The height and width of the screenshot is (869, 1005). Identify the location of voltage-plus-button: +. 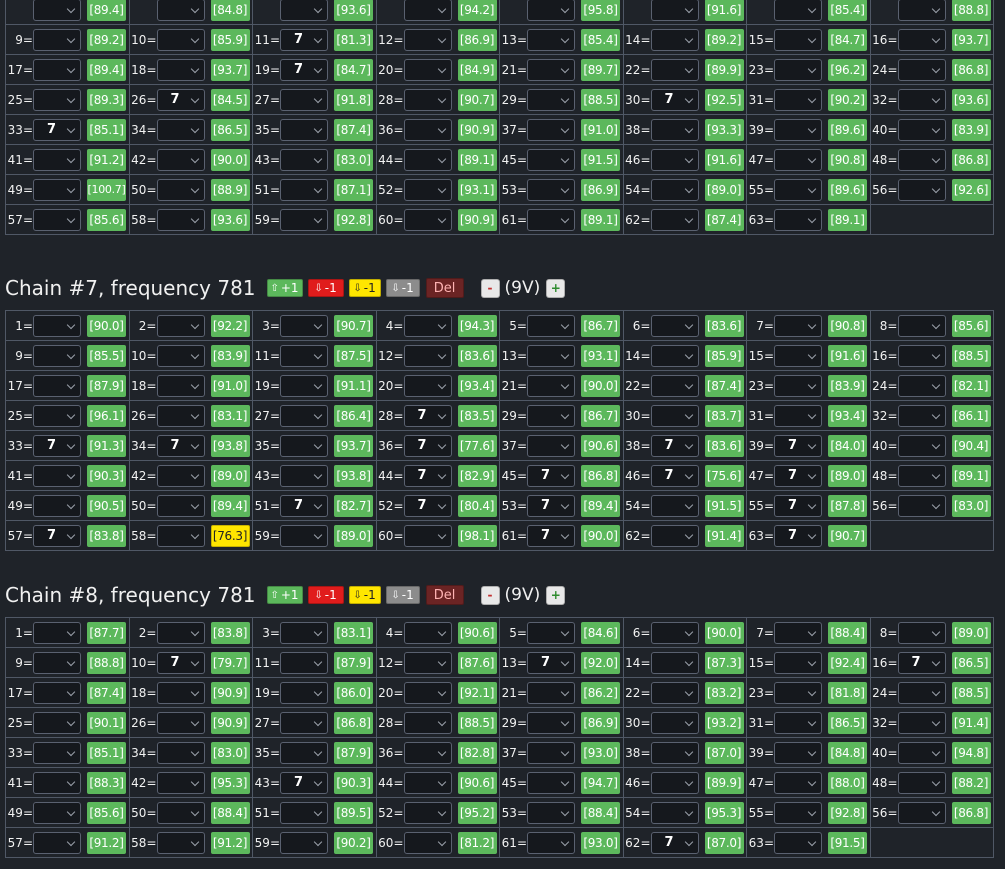
(556, 595).